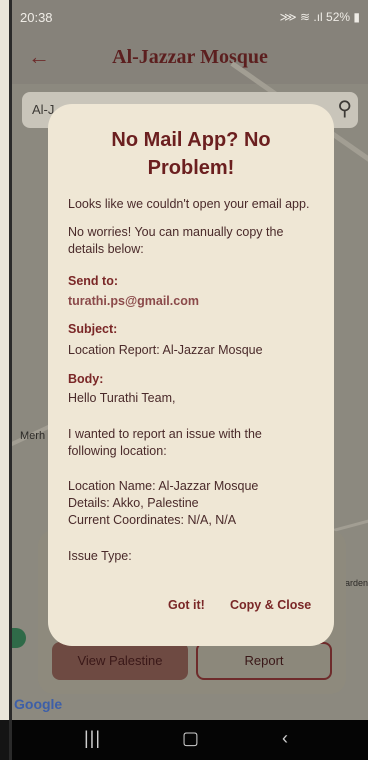 This screenshot has width=368, height=760. Describe the element at coordinates (117, 451) in the screenshot. I see `body-intro-line: following location:` at that location.